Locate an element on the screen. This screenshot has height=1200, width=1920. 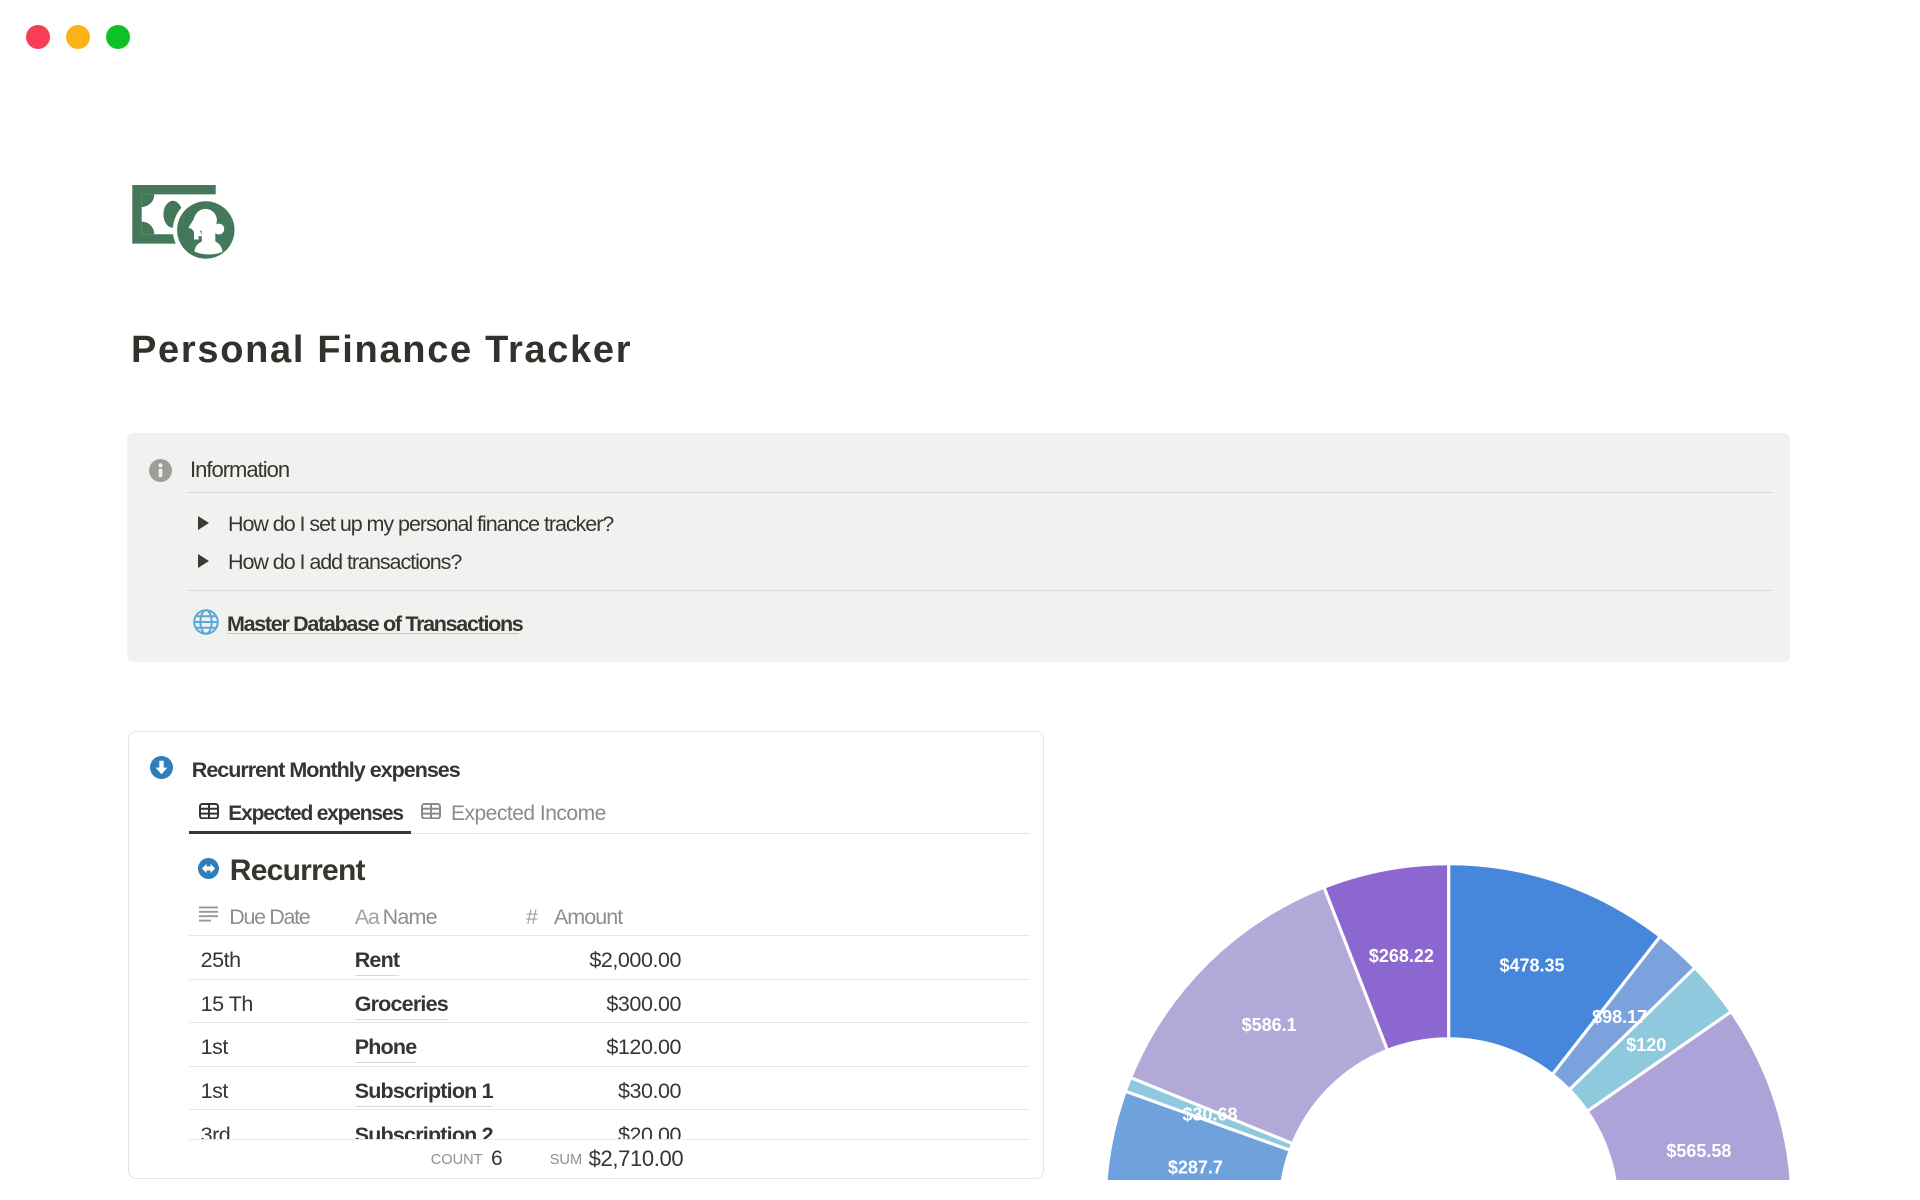
svg-text: $565.58 is located at coordinates (1698, 1151).